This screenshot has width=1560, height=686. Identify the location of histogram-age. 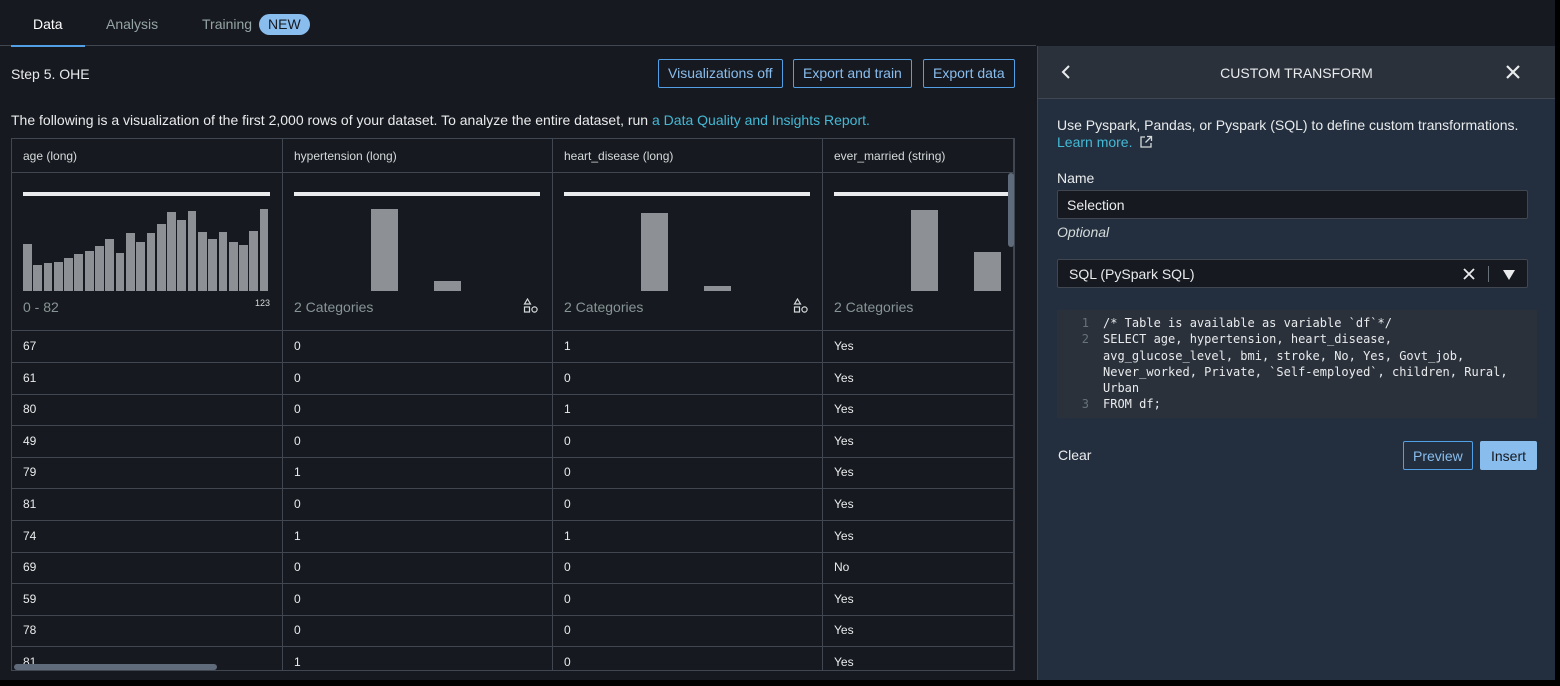
(146, 247).